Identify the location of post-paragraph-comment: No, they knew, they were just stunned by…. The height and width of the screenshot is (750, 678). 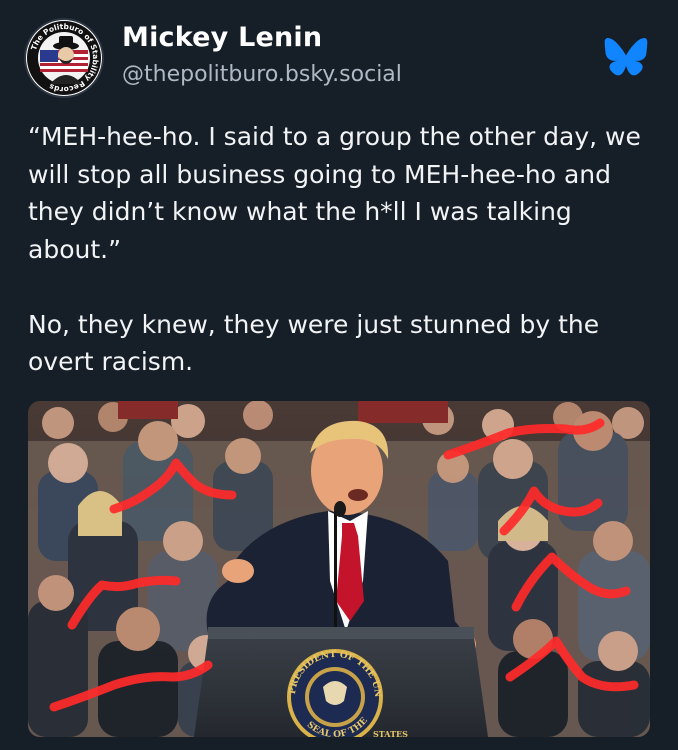
(314, 343).